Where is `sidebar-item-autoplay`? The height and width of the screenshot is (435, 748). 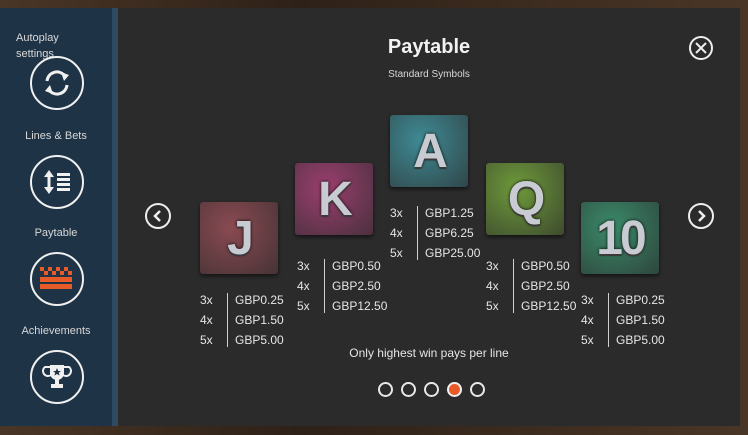 sidebar-item-autoplay is located at coordinates (57, 83).